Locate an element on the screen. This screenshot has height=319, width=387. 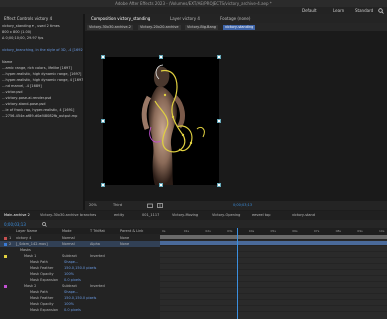
column-header-trkmat: T TrkMat is located at coordinates (97, 231).